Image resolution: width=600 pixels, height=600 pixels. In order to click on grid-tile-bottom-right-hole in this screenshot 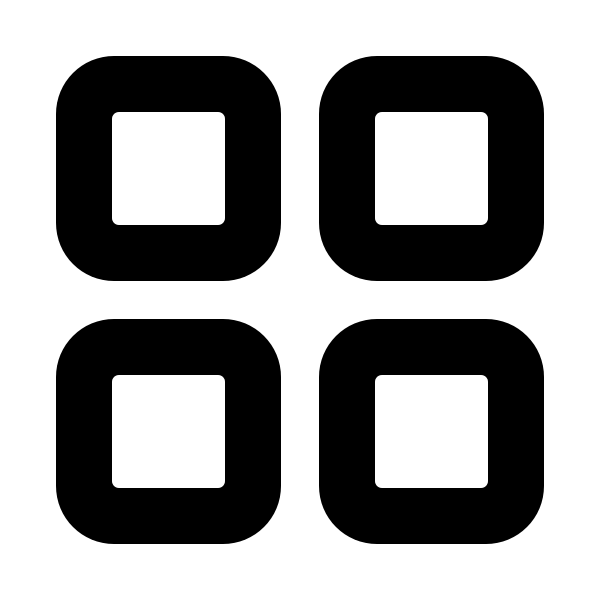, I will do `click(431, 431)`.